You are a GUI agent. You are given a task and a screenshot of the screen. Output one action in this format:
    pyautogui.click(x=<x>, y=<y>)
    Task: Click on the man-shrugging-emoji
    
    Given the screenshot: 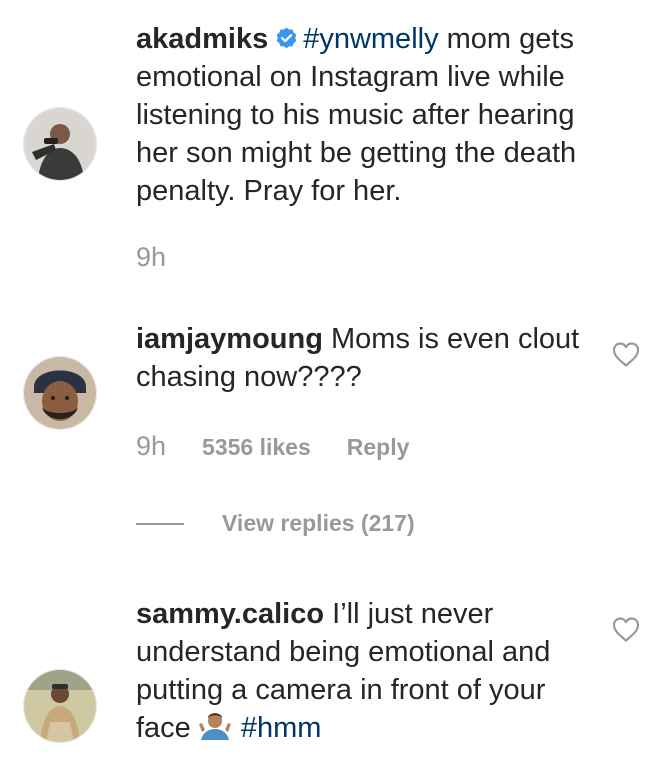 What is the action you would take?
    pyautogui.click(x=214, y=726)
    